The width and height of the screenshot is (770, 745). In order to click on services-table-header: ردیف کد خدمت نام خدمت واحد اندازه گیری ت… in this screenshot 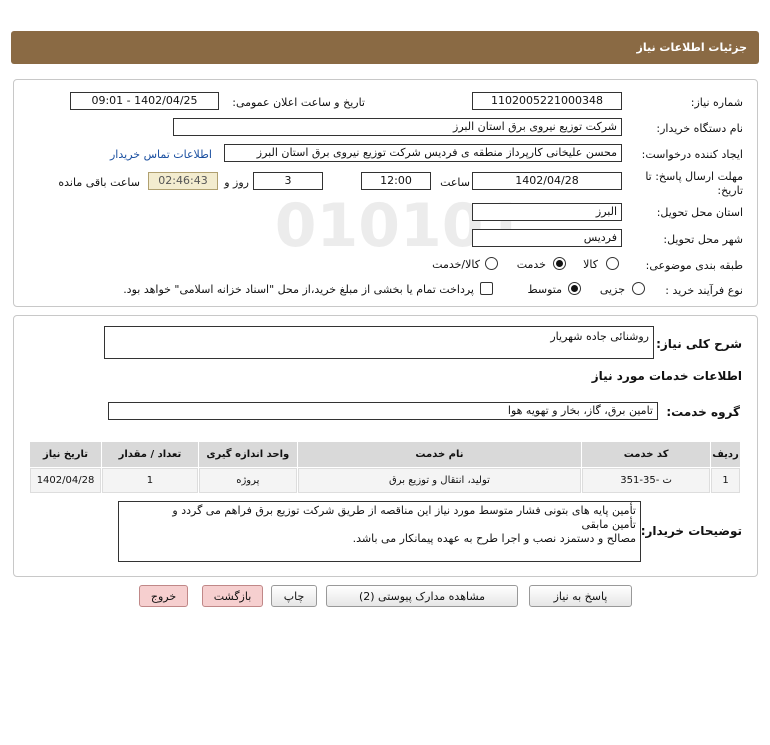, I will do `click(385, 454)`.